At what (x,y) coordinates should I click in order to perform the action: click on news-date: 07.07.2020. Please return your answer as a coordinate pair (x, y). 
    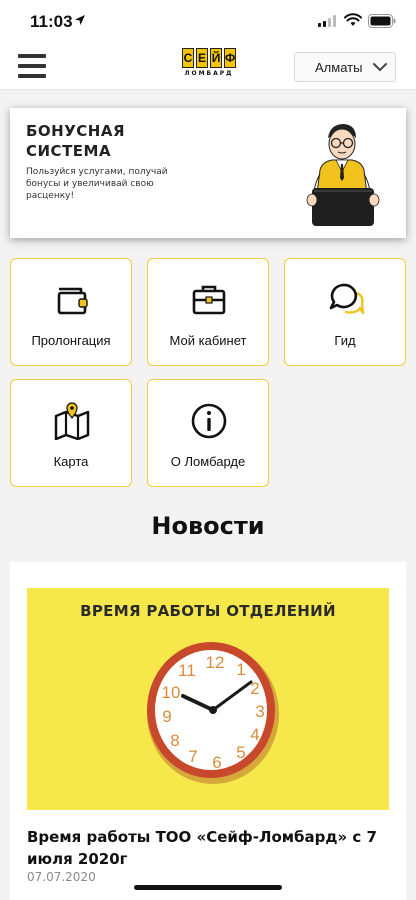
    Looking at the image, I should click on (61, 877).